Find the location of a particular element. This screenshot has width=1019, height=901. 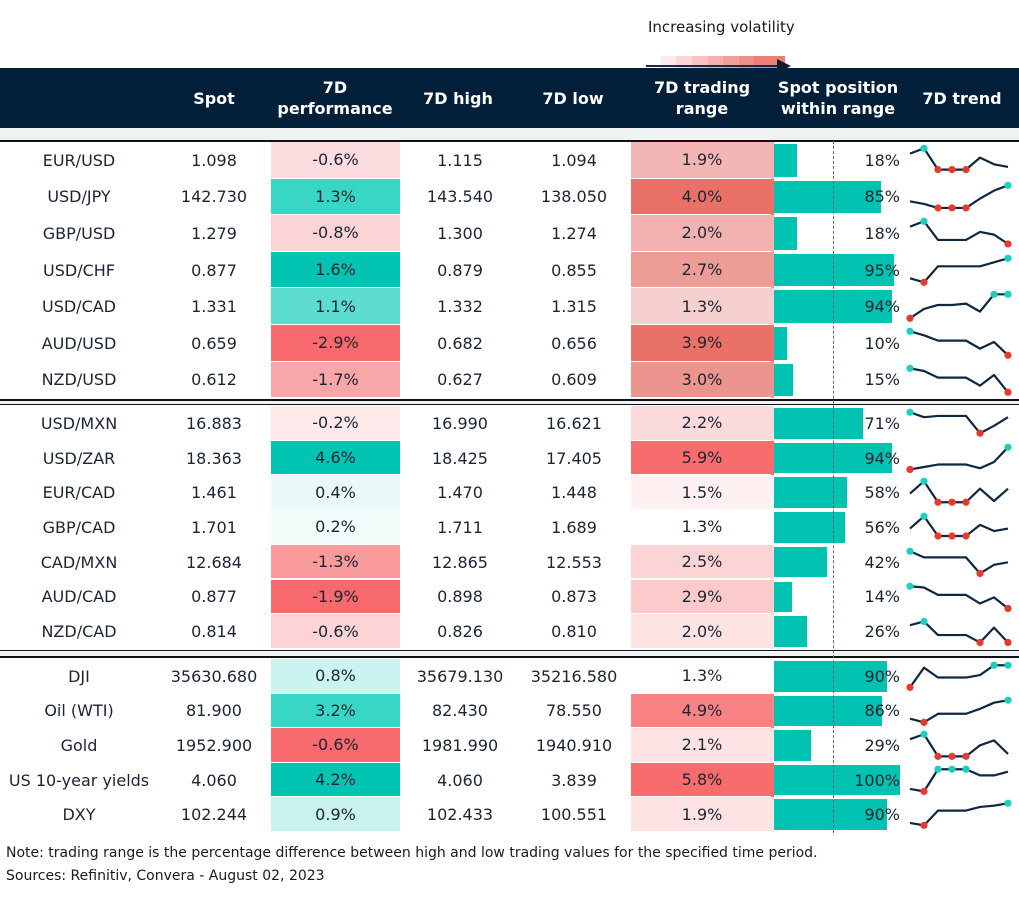

trend-line is located at coordinates (959, 196).